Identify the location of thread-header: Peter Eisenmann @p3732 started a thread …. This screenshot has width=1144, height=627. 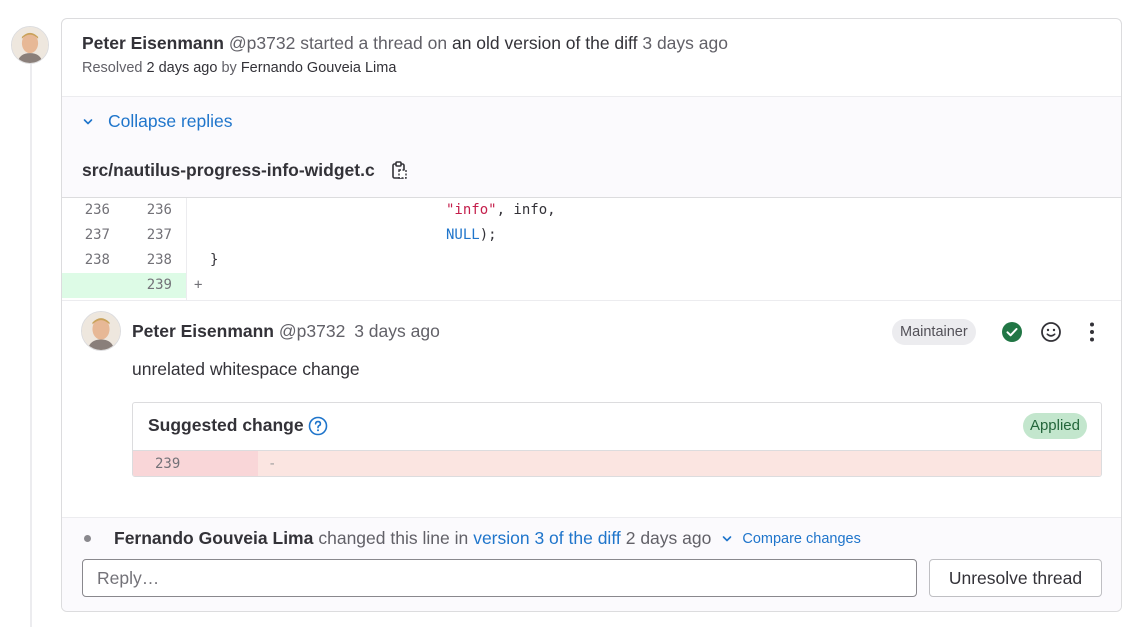
(591, 57).